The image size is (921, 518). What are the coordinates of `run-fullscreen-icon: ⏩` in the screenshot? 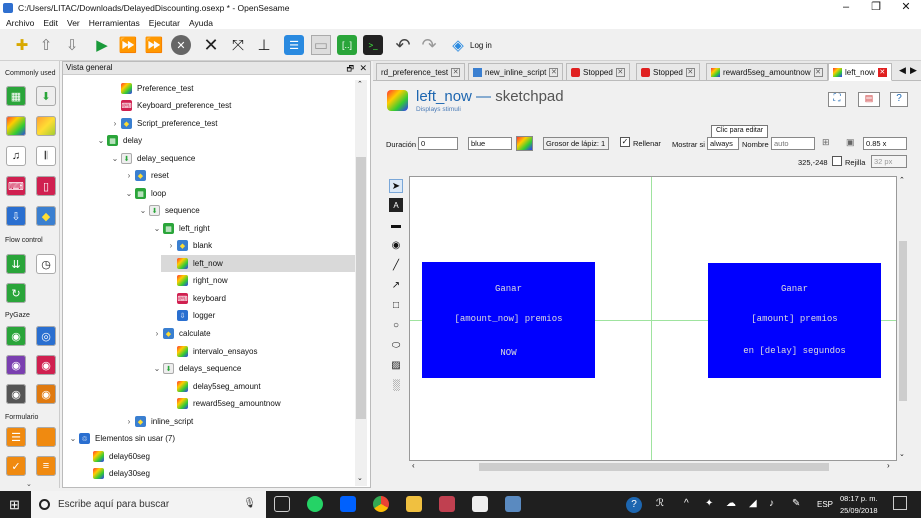 It's located at (154, 45).